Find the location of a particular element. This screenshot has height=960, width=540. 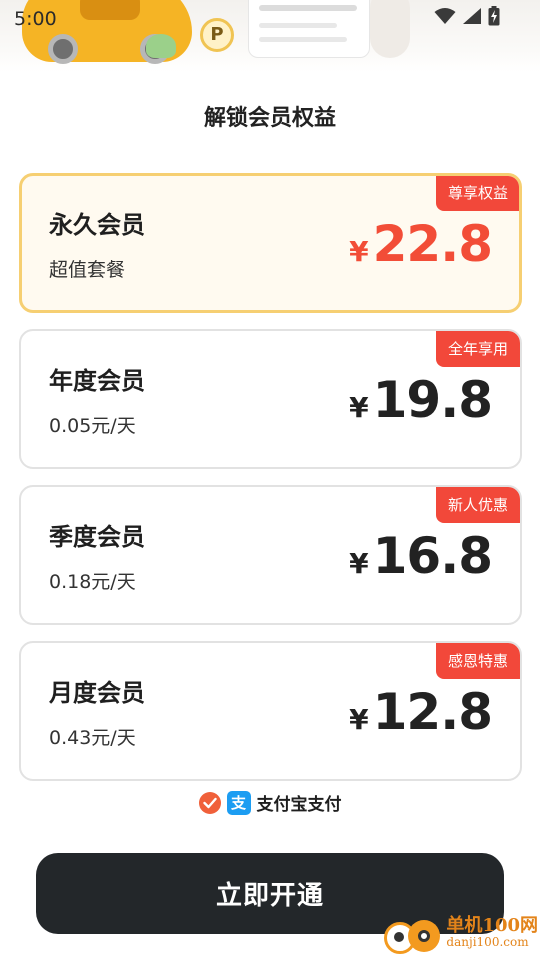

plan-name: 永久会员 is located at coordinates (97, 225).